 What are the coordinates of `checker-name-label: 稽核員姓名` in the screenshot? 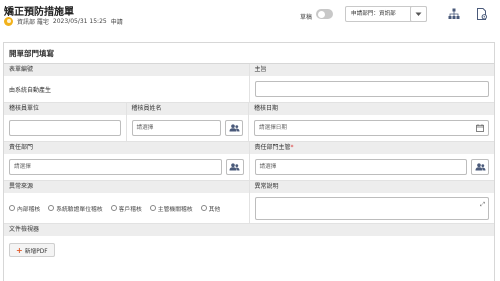 It's located at (187, 109).